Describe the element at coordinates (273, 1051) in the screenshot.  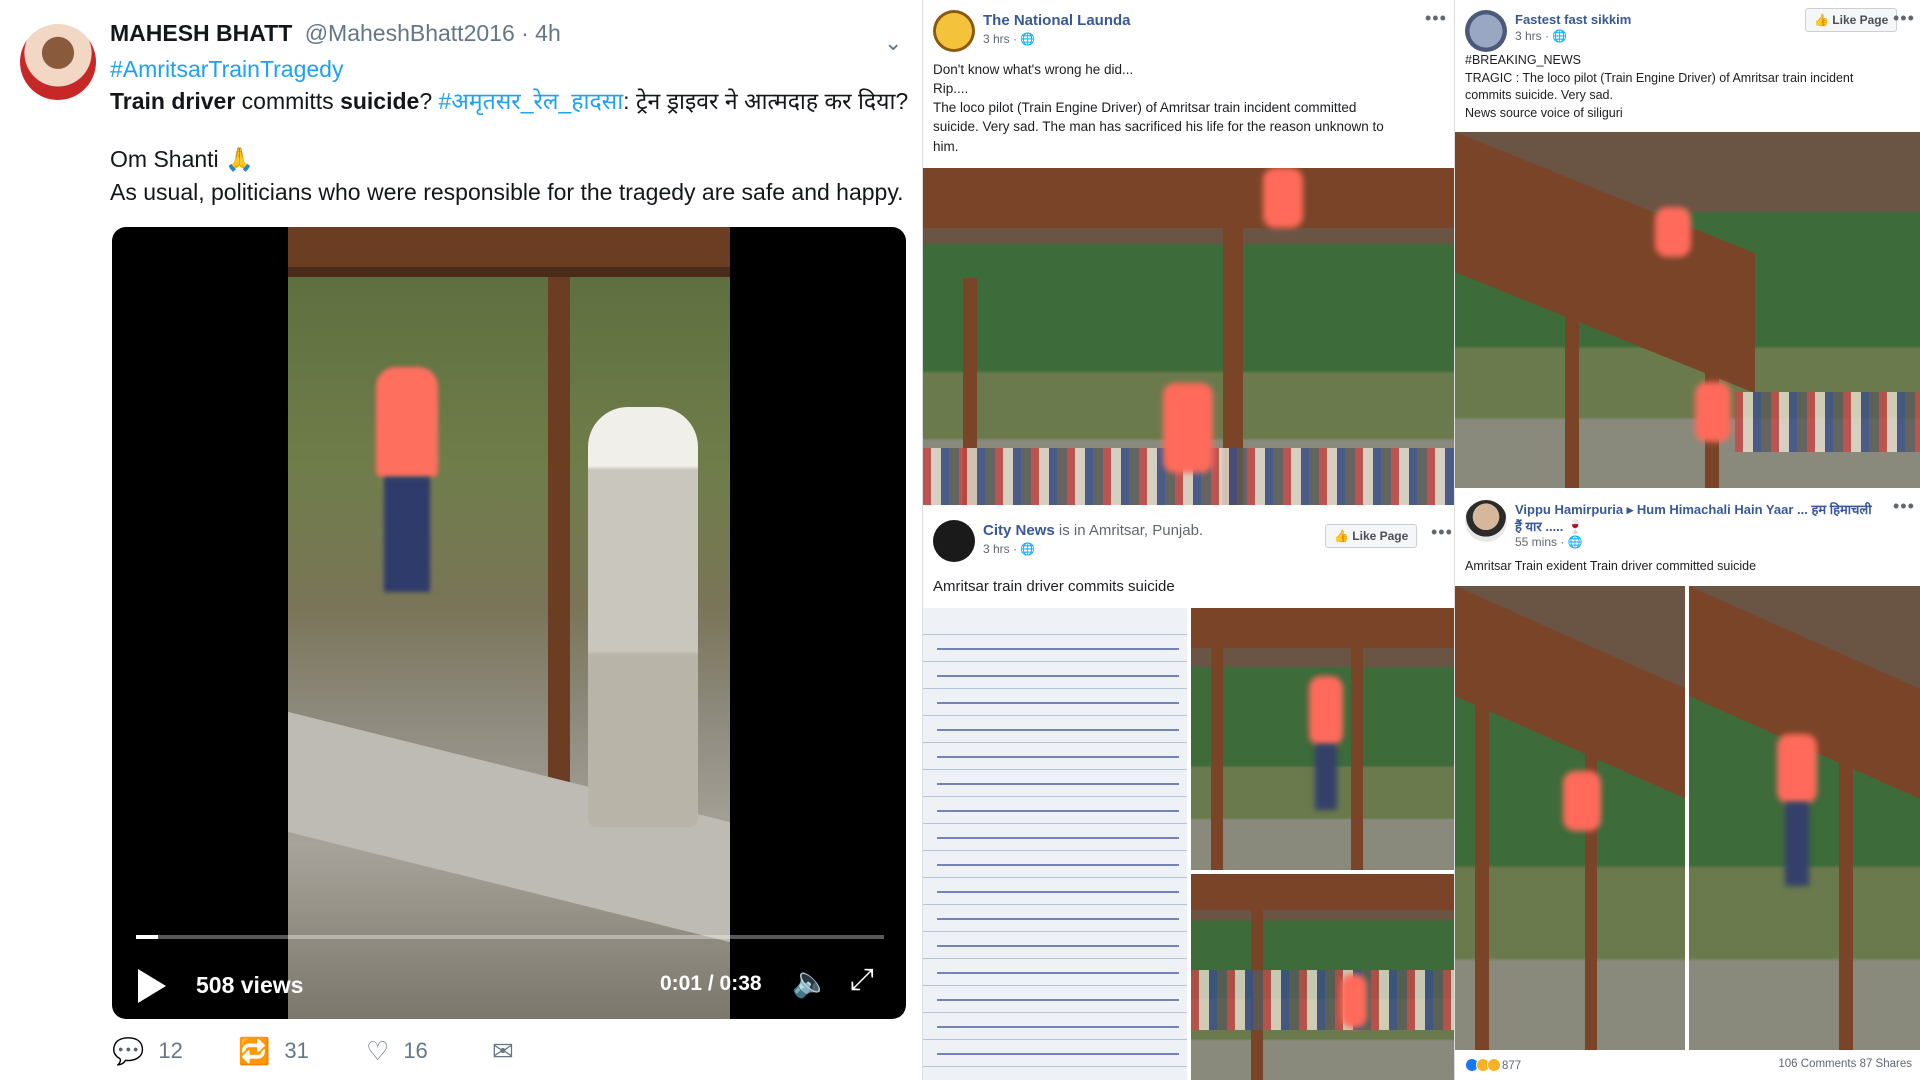
I see `retweet-button: 🔁 31` at that location.